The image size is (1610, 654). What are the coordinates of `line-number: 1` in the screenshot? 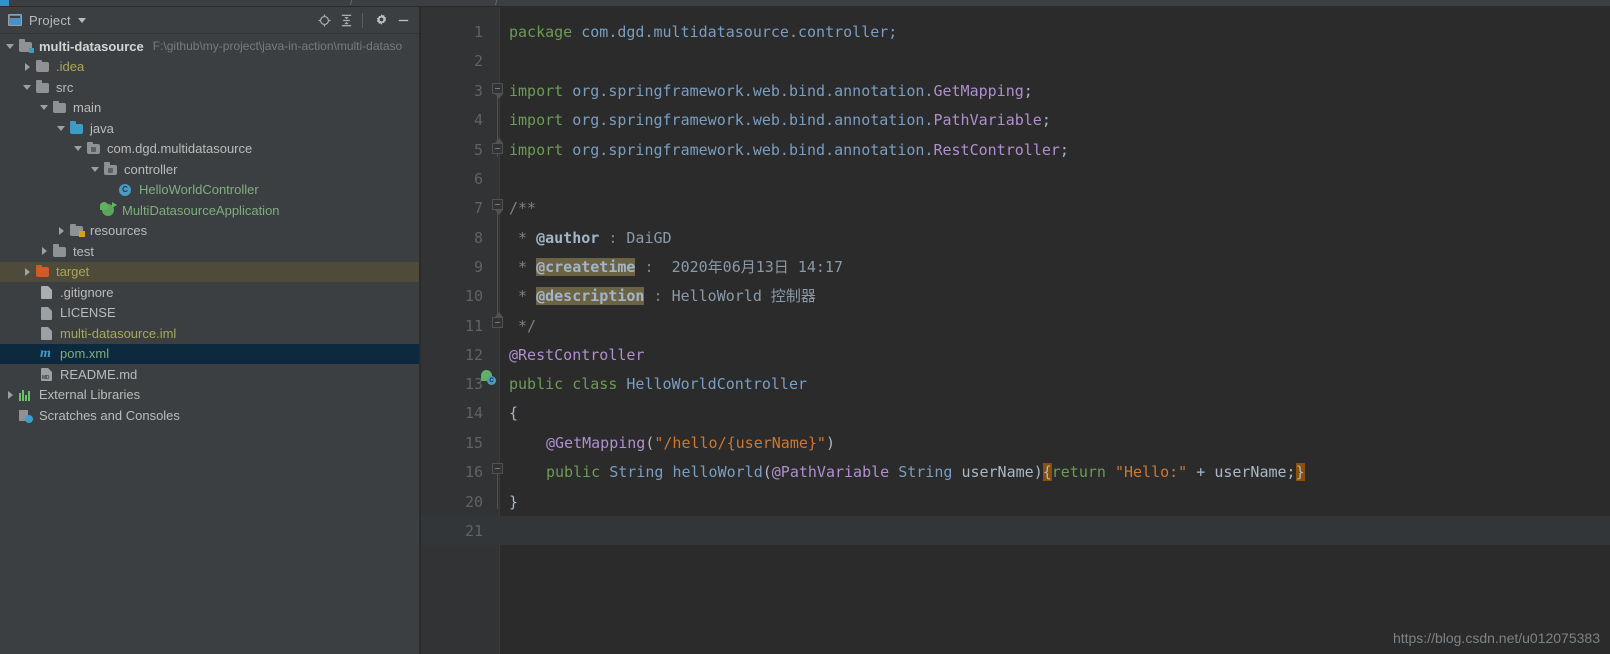 It's located at (478, 31).